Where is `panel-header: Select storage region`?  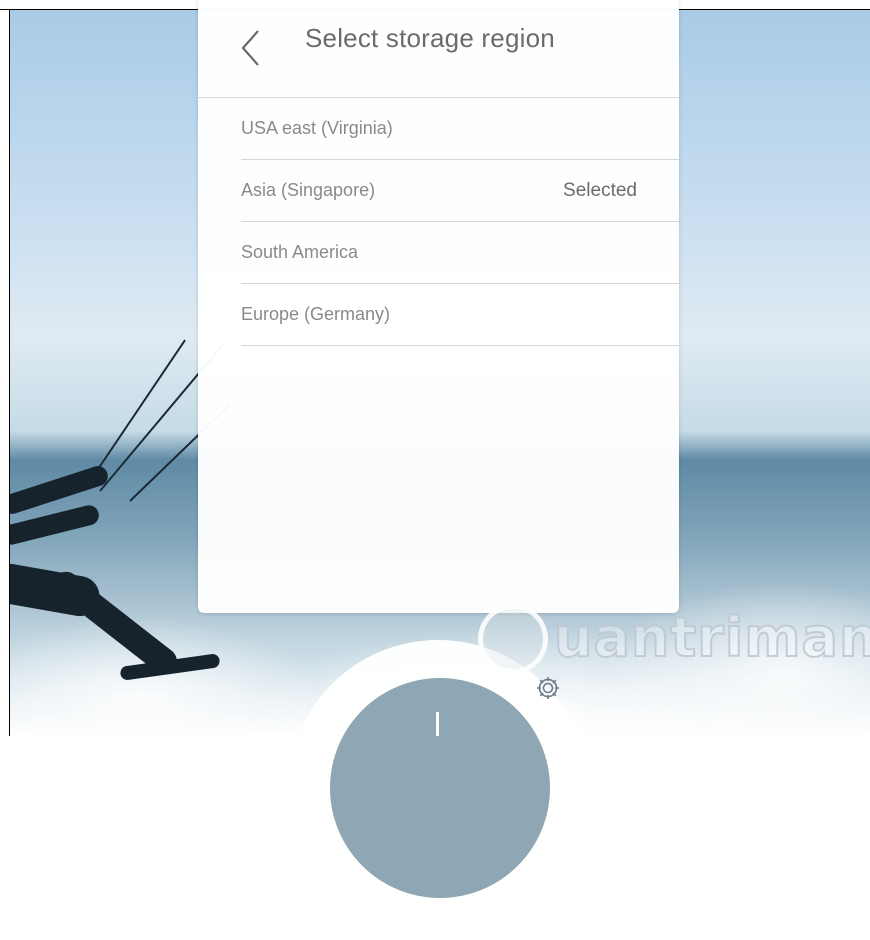
panel-header: Select storage region is located at coordinates (438, 49).